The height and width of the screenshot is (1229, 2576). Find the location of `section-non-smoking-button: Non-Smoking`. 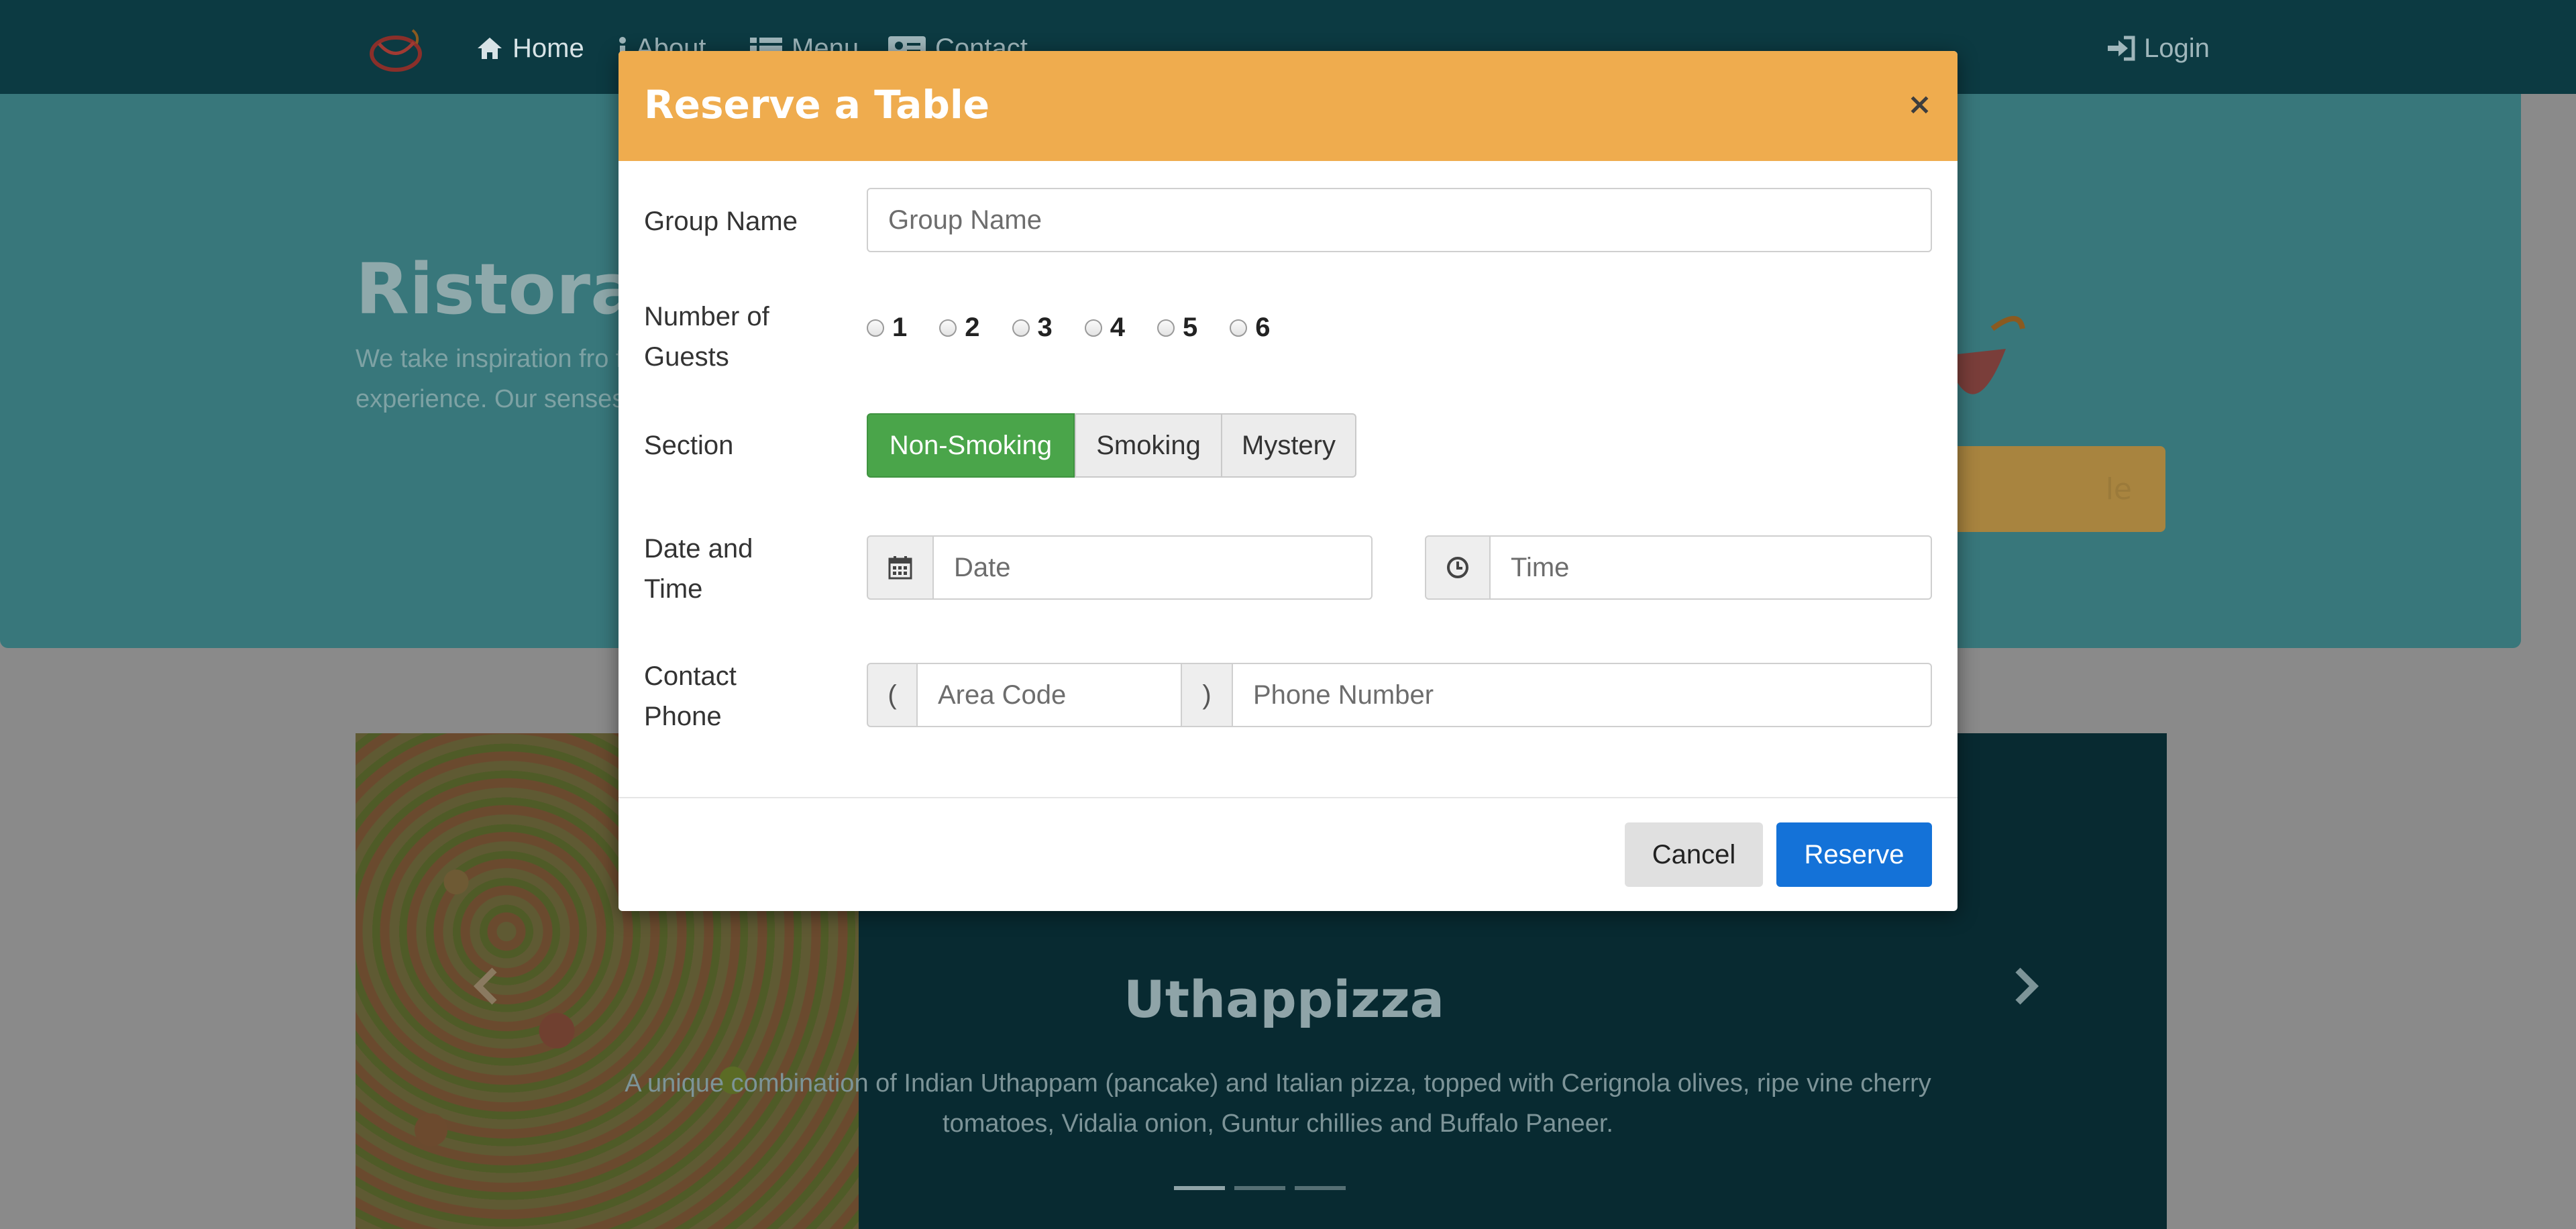

section-non-smoking-button: Non-Smoking is located at coordinates (971, 445).